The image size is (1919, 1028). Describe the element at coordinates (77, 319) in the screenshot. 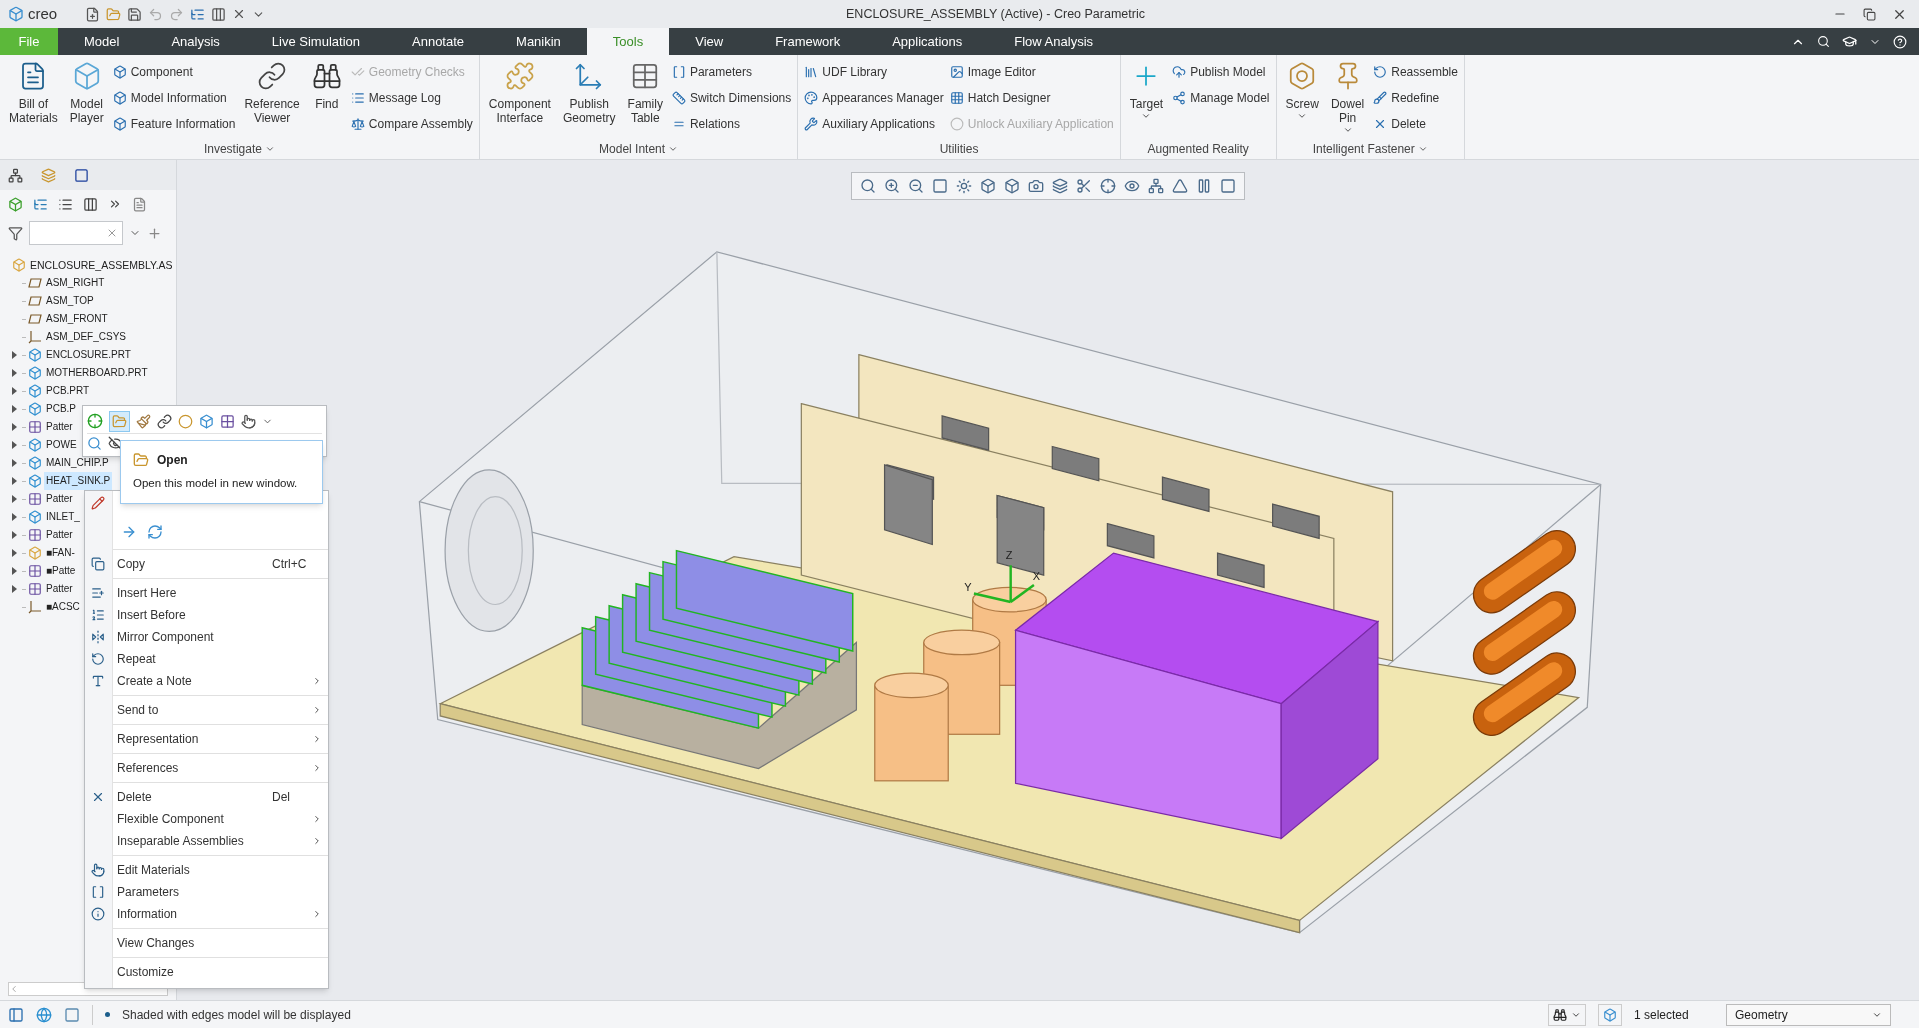

I see `tree-item: ASM_FRONT` at that location.